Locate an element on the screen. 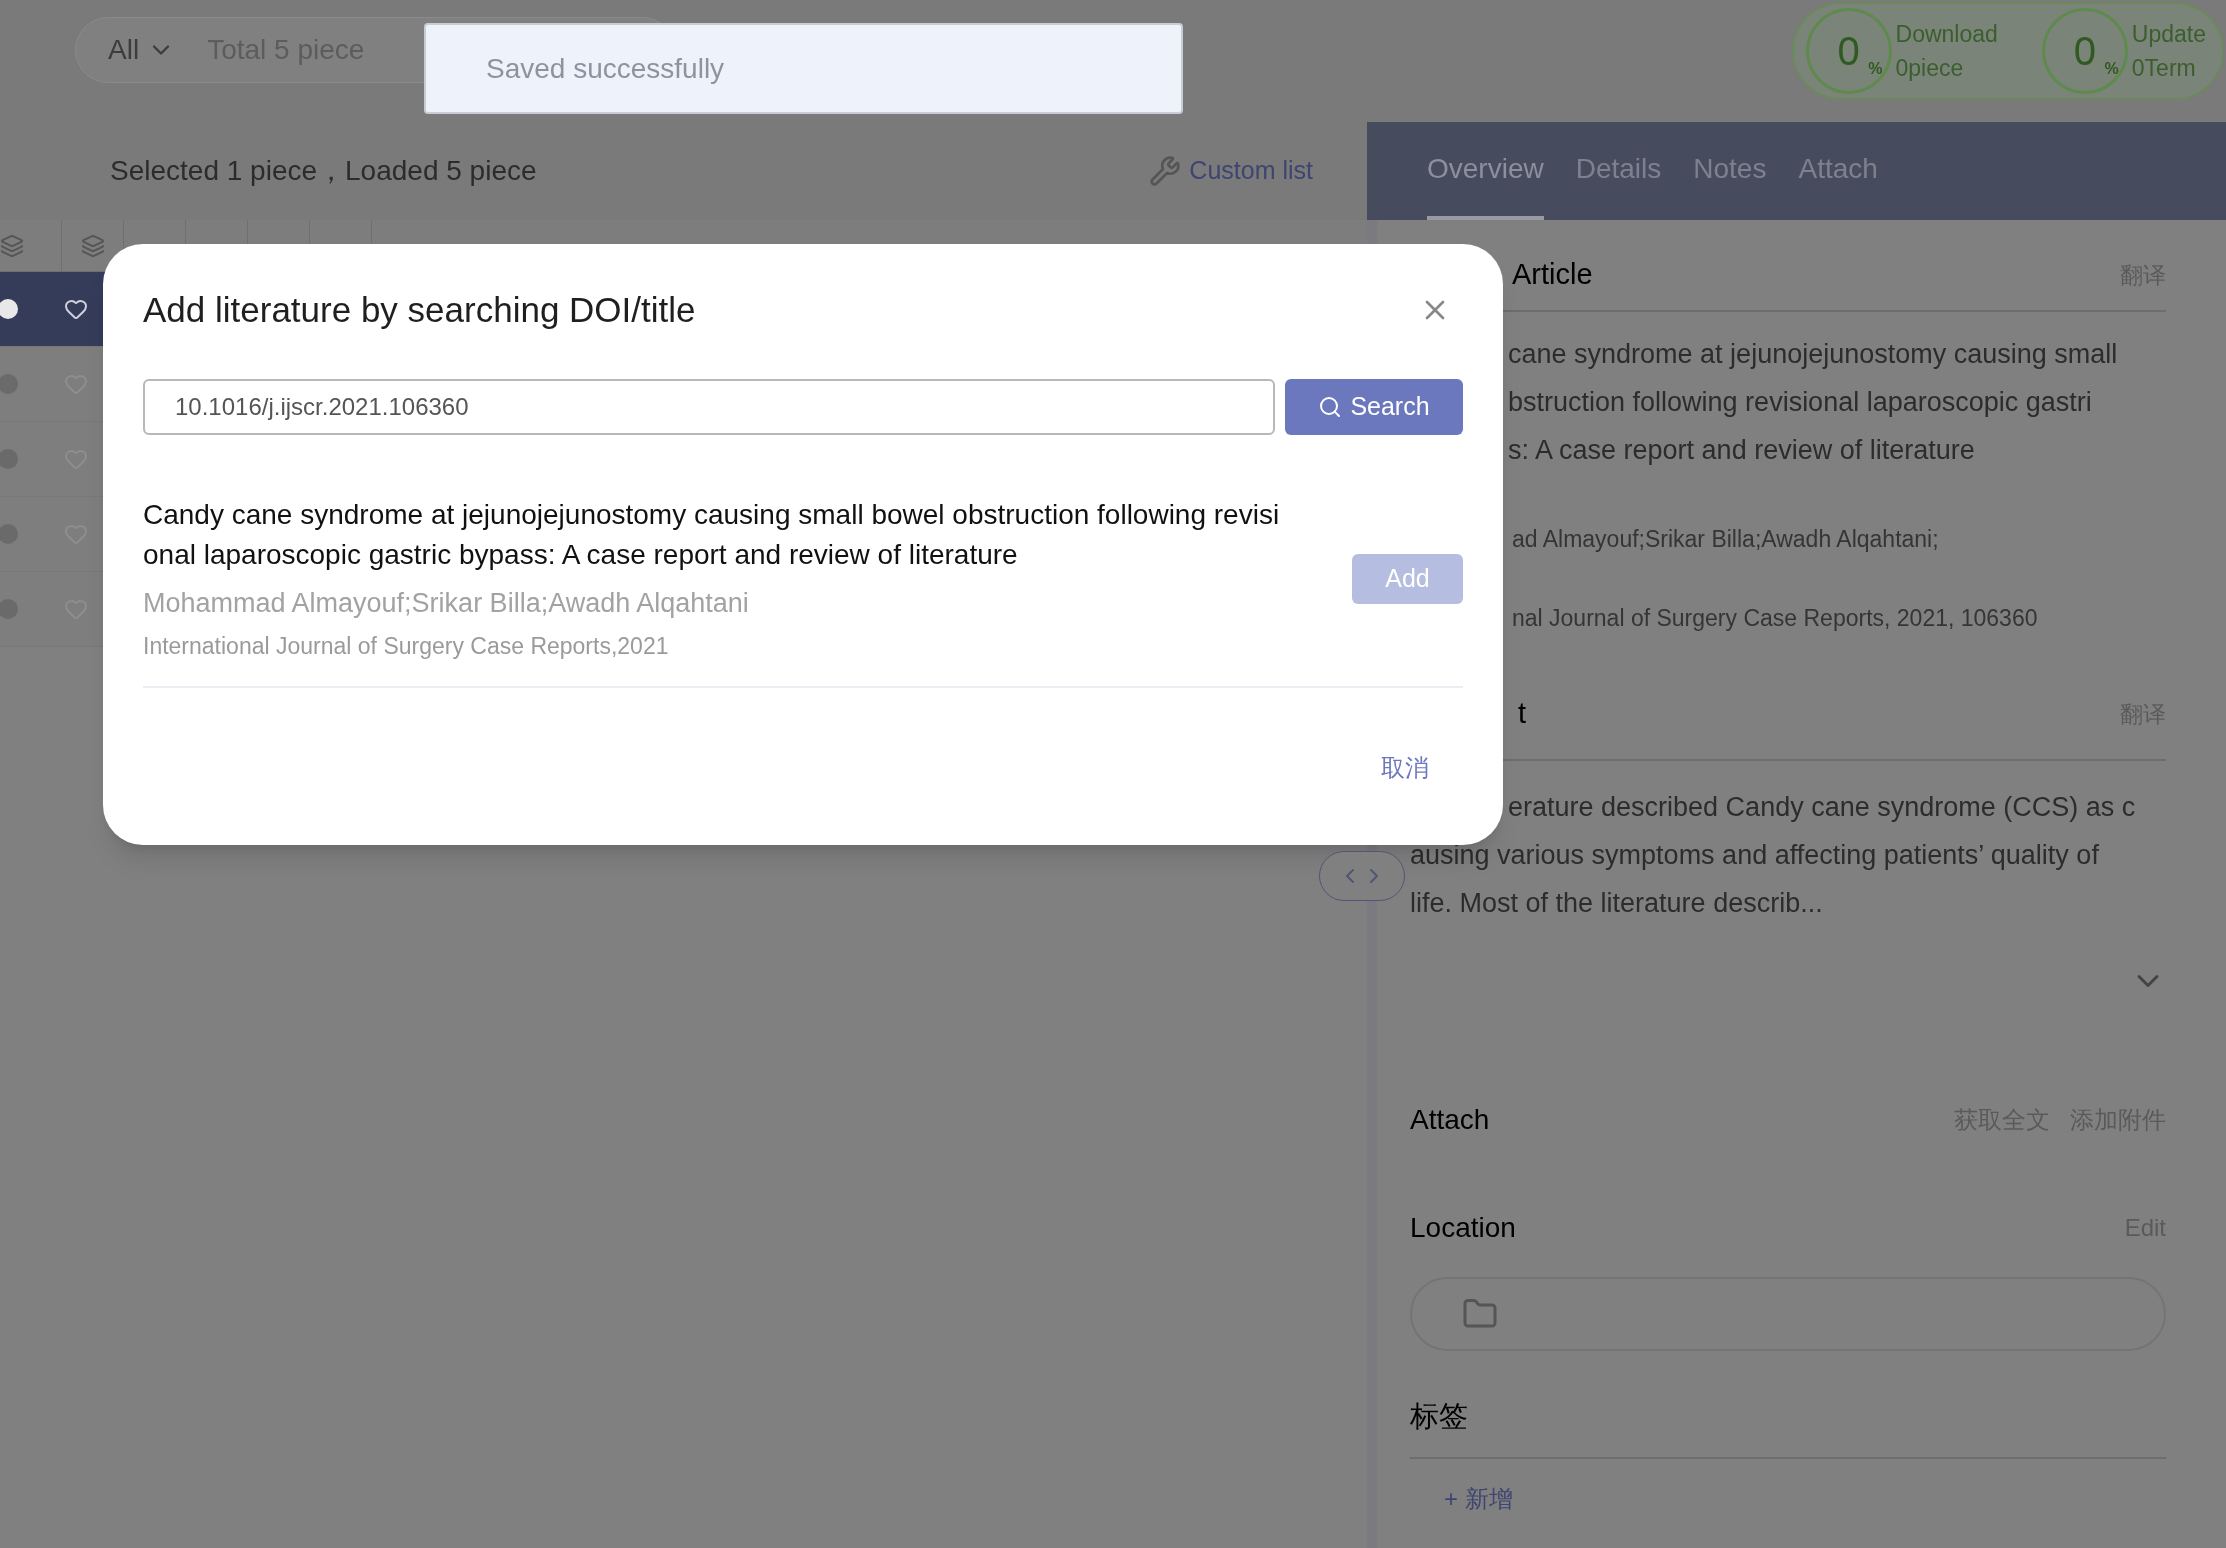 The image size is (2226, 1548). section-heading: Attach is located at coordinates (1450, 1120).